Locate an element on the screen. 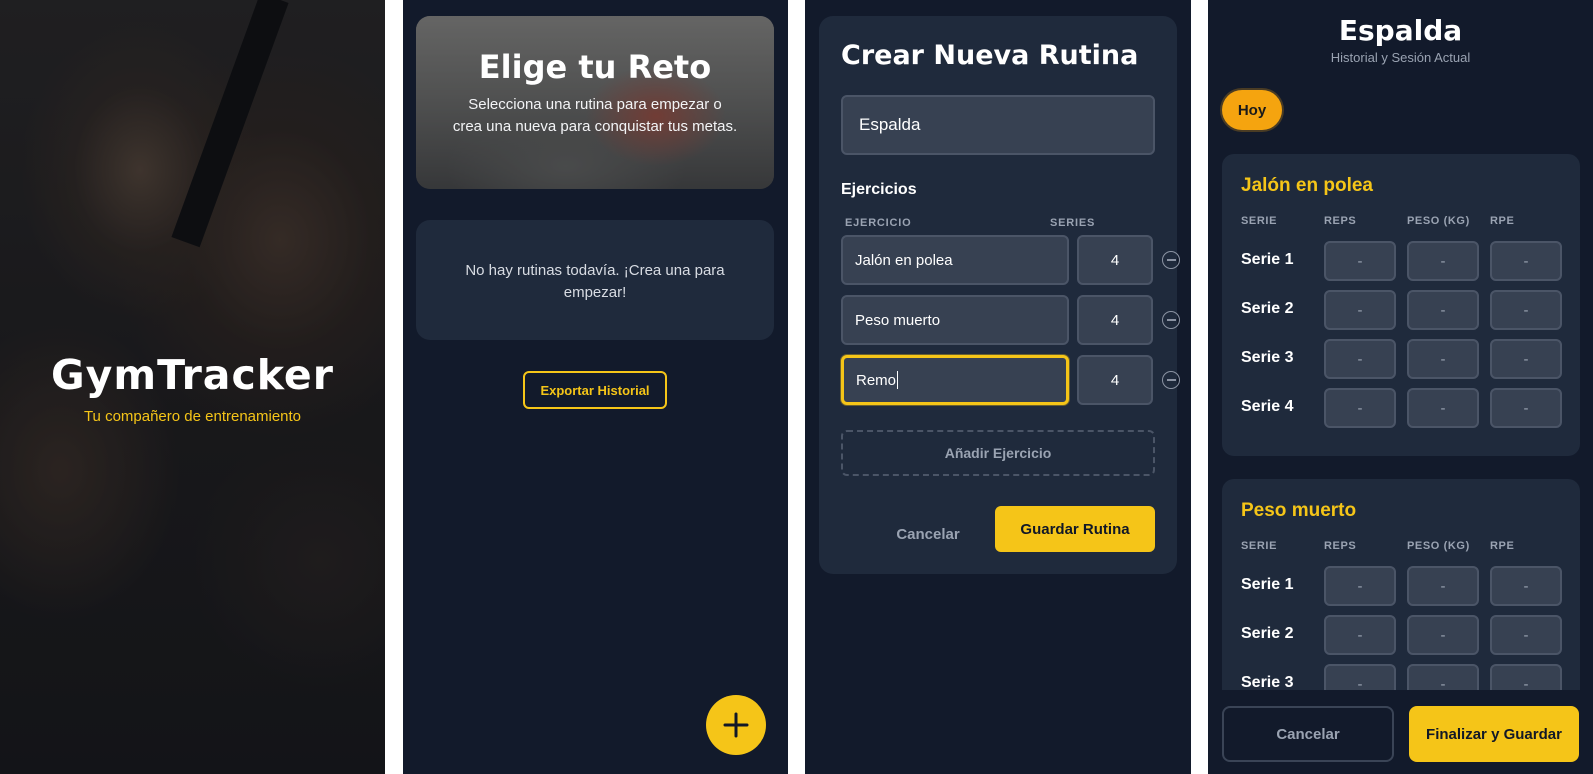 This screenshot has width=1593, height=774. exercise-name-input: Peso muerto is located at coordinates (955, 320).